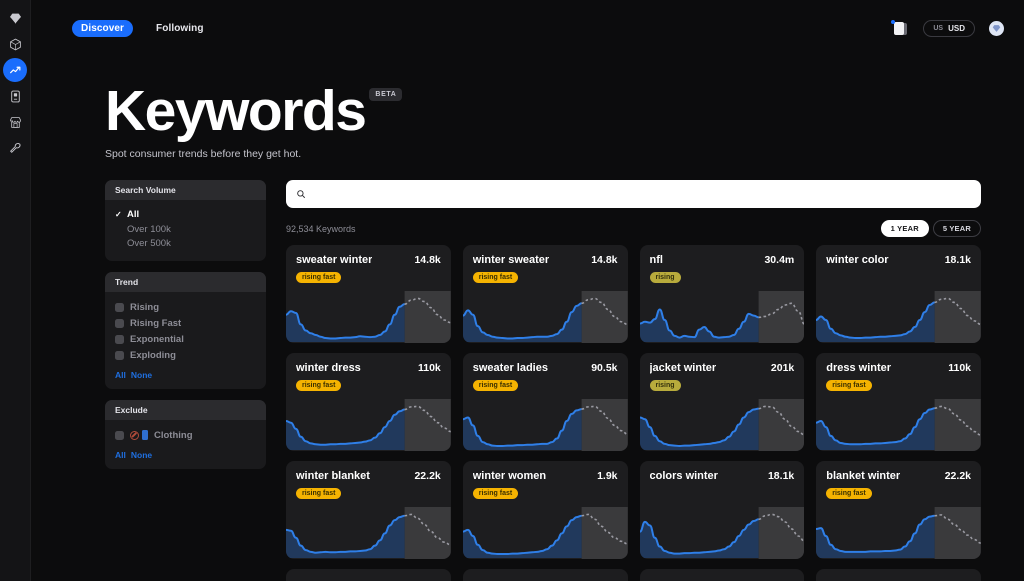 The width and height of the screenshot is (1024, 581). Describe the element at coordinates (328, 368) in the screenshot. I see `keyword-name: winter dress` at that location.